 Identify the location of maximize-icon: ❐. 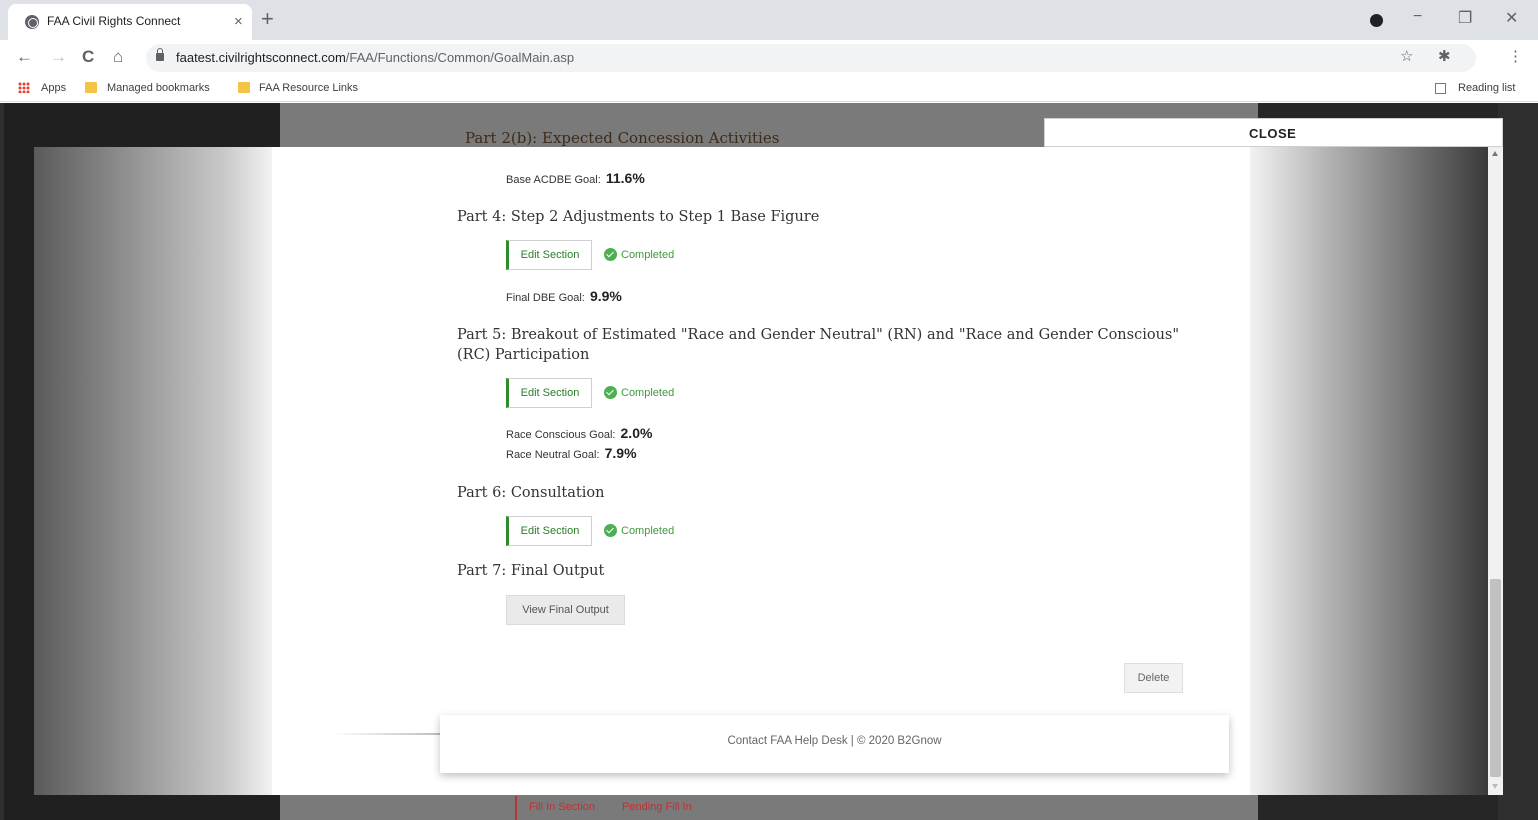
(1465, 18).